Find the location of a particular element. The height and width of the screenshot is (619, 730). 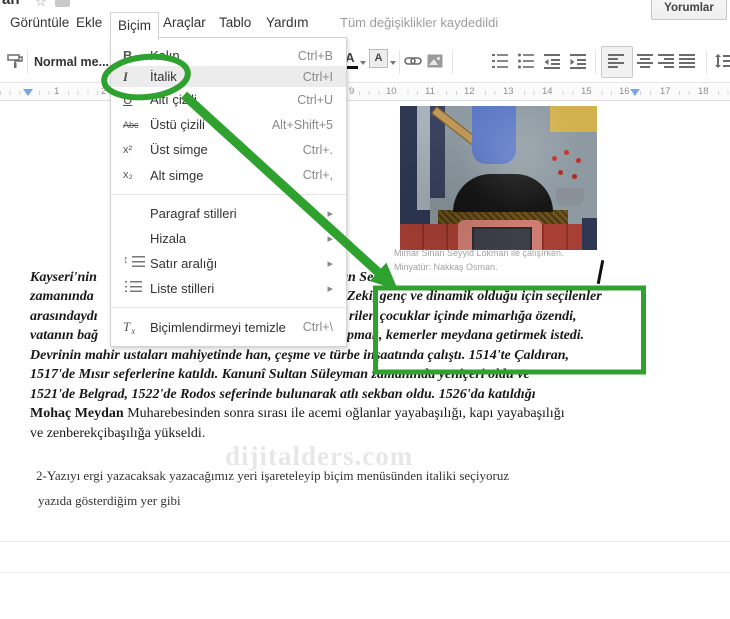

doc-line: Kayseri'nin is located at coordinates (63, 278).